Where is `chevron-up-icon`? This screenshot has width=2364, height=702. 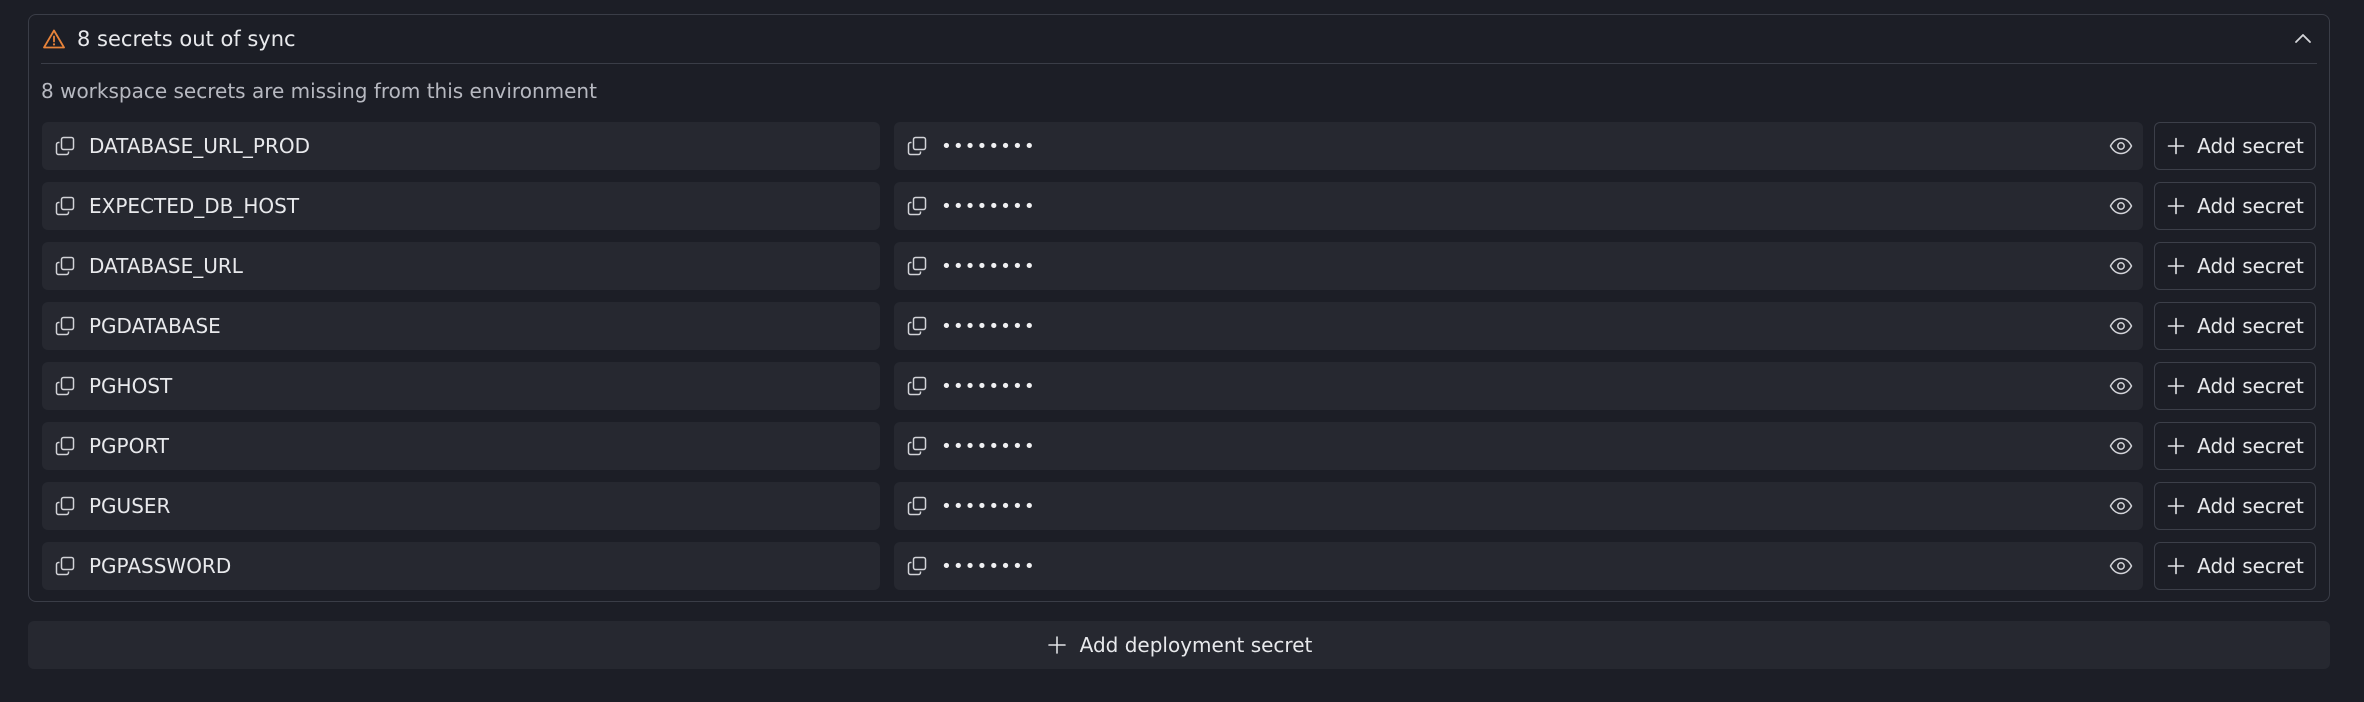
chevron-up-icon is located at coordinates (2303, 39).